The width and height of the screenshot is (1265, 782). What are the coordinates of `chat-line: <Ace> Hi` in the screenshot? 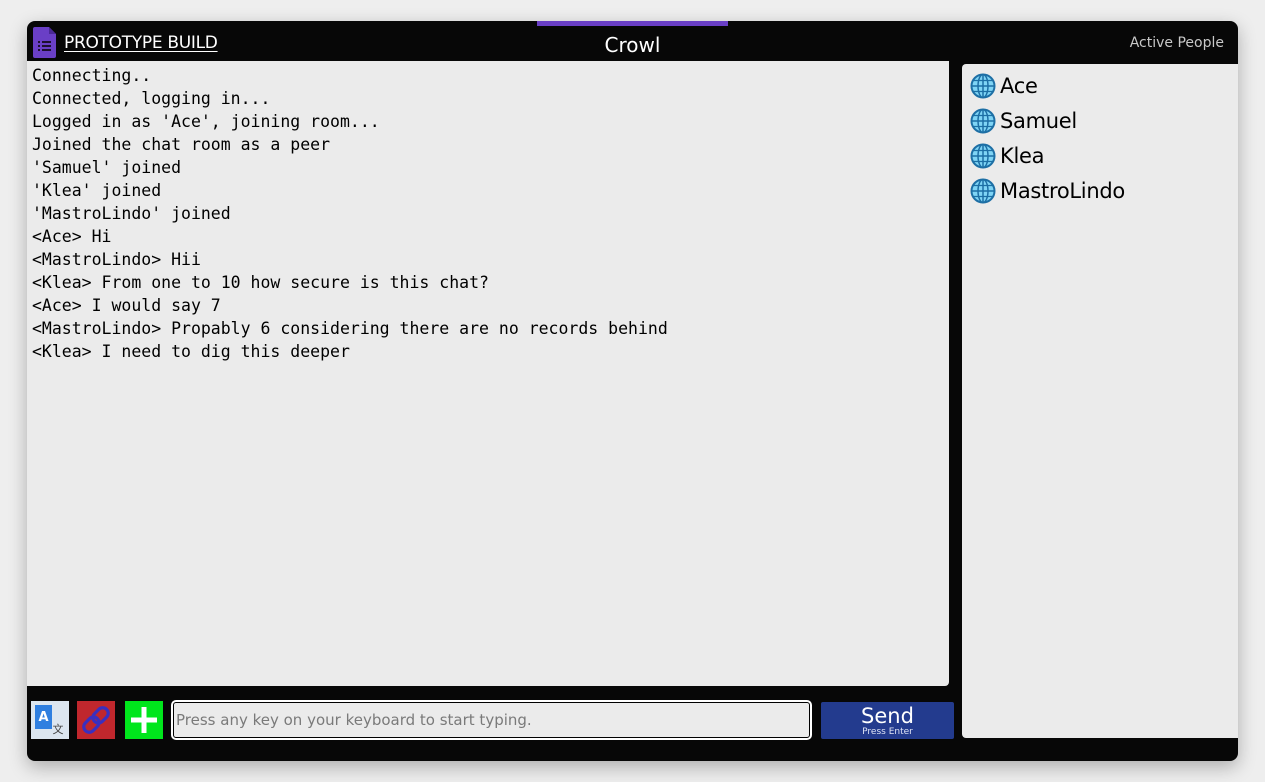 It's located at (72, 236).